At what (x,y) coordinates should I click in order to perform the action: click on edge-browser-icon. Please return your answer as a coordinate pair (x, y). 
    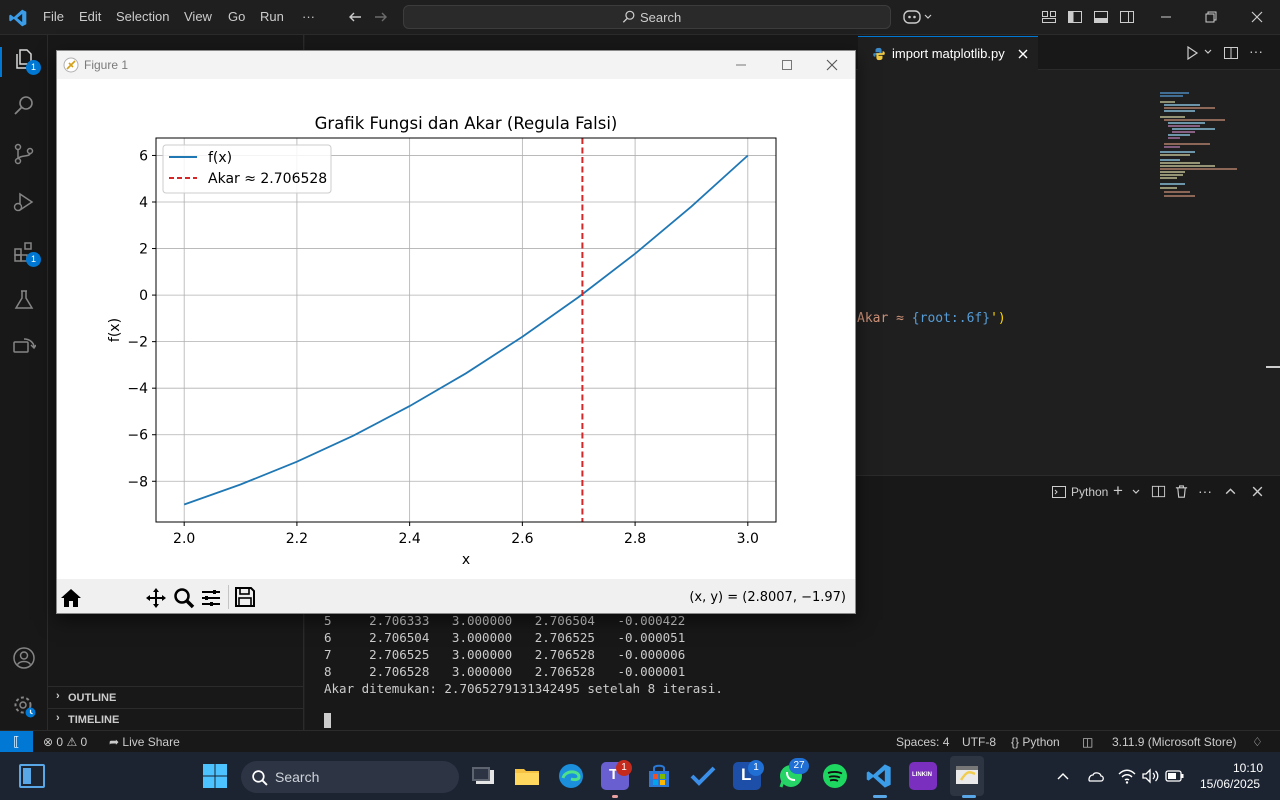
    Looking at the image, I should click on (571, 776).